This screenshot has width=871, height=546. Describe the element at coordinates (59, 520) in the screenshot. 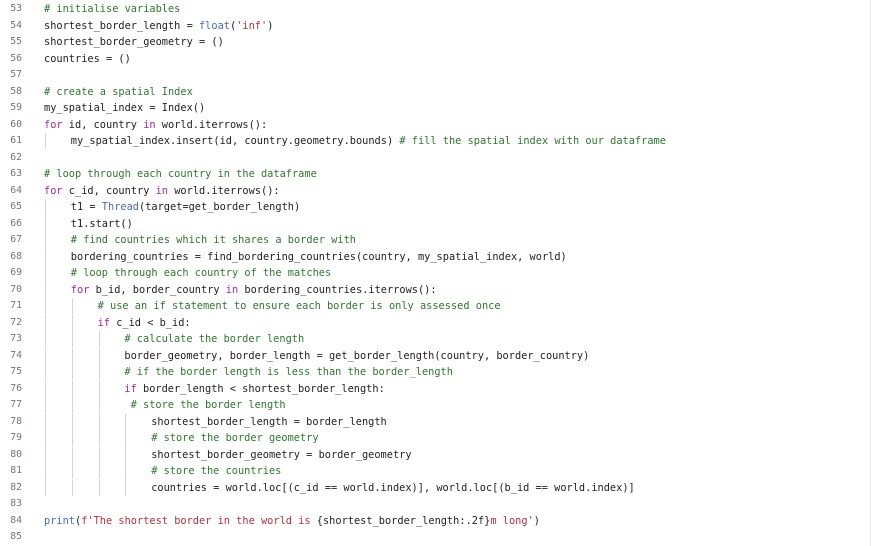

I see `code-token-builtin: print` at that location.